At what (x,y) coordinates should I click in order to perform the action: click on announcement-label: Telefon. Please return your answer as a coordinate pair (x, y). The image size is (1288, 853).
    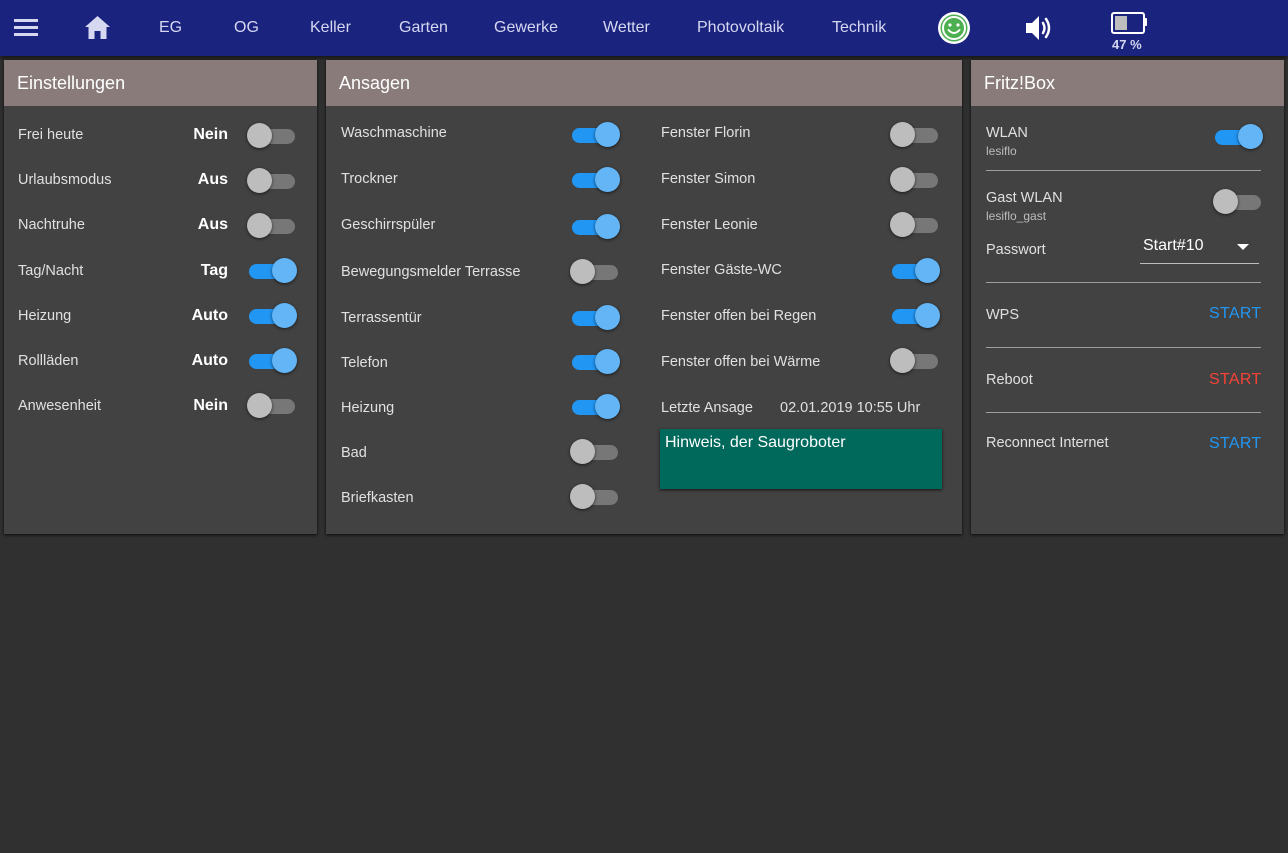
    Looking at the image, I should click on (364, 363).